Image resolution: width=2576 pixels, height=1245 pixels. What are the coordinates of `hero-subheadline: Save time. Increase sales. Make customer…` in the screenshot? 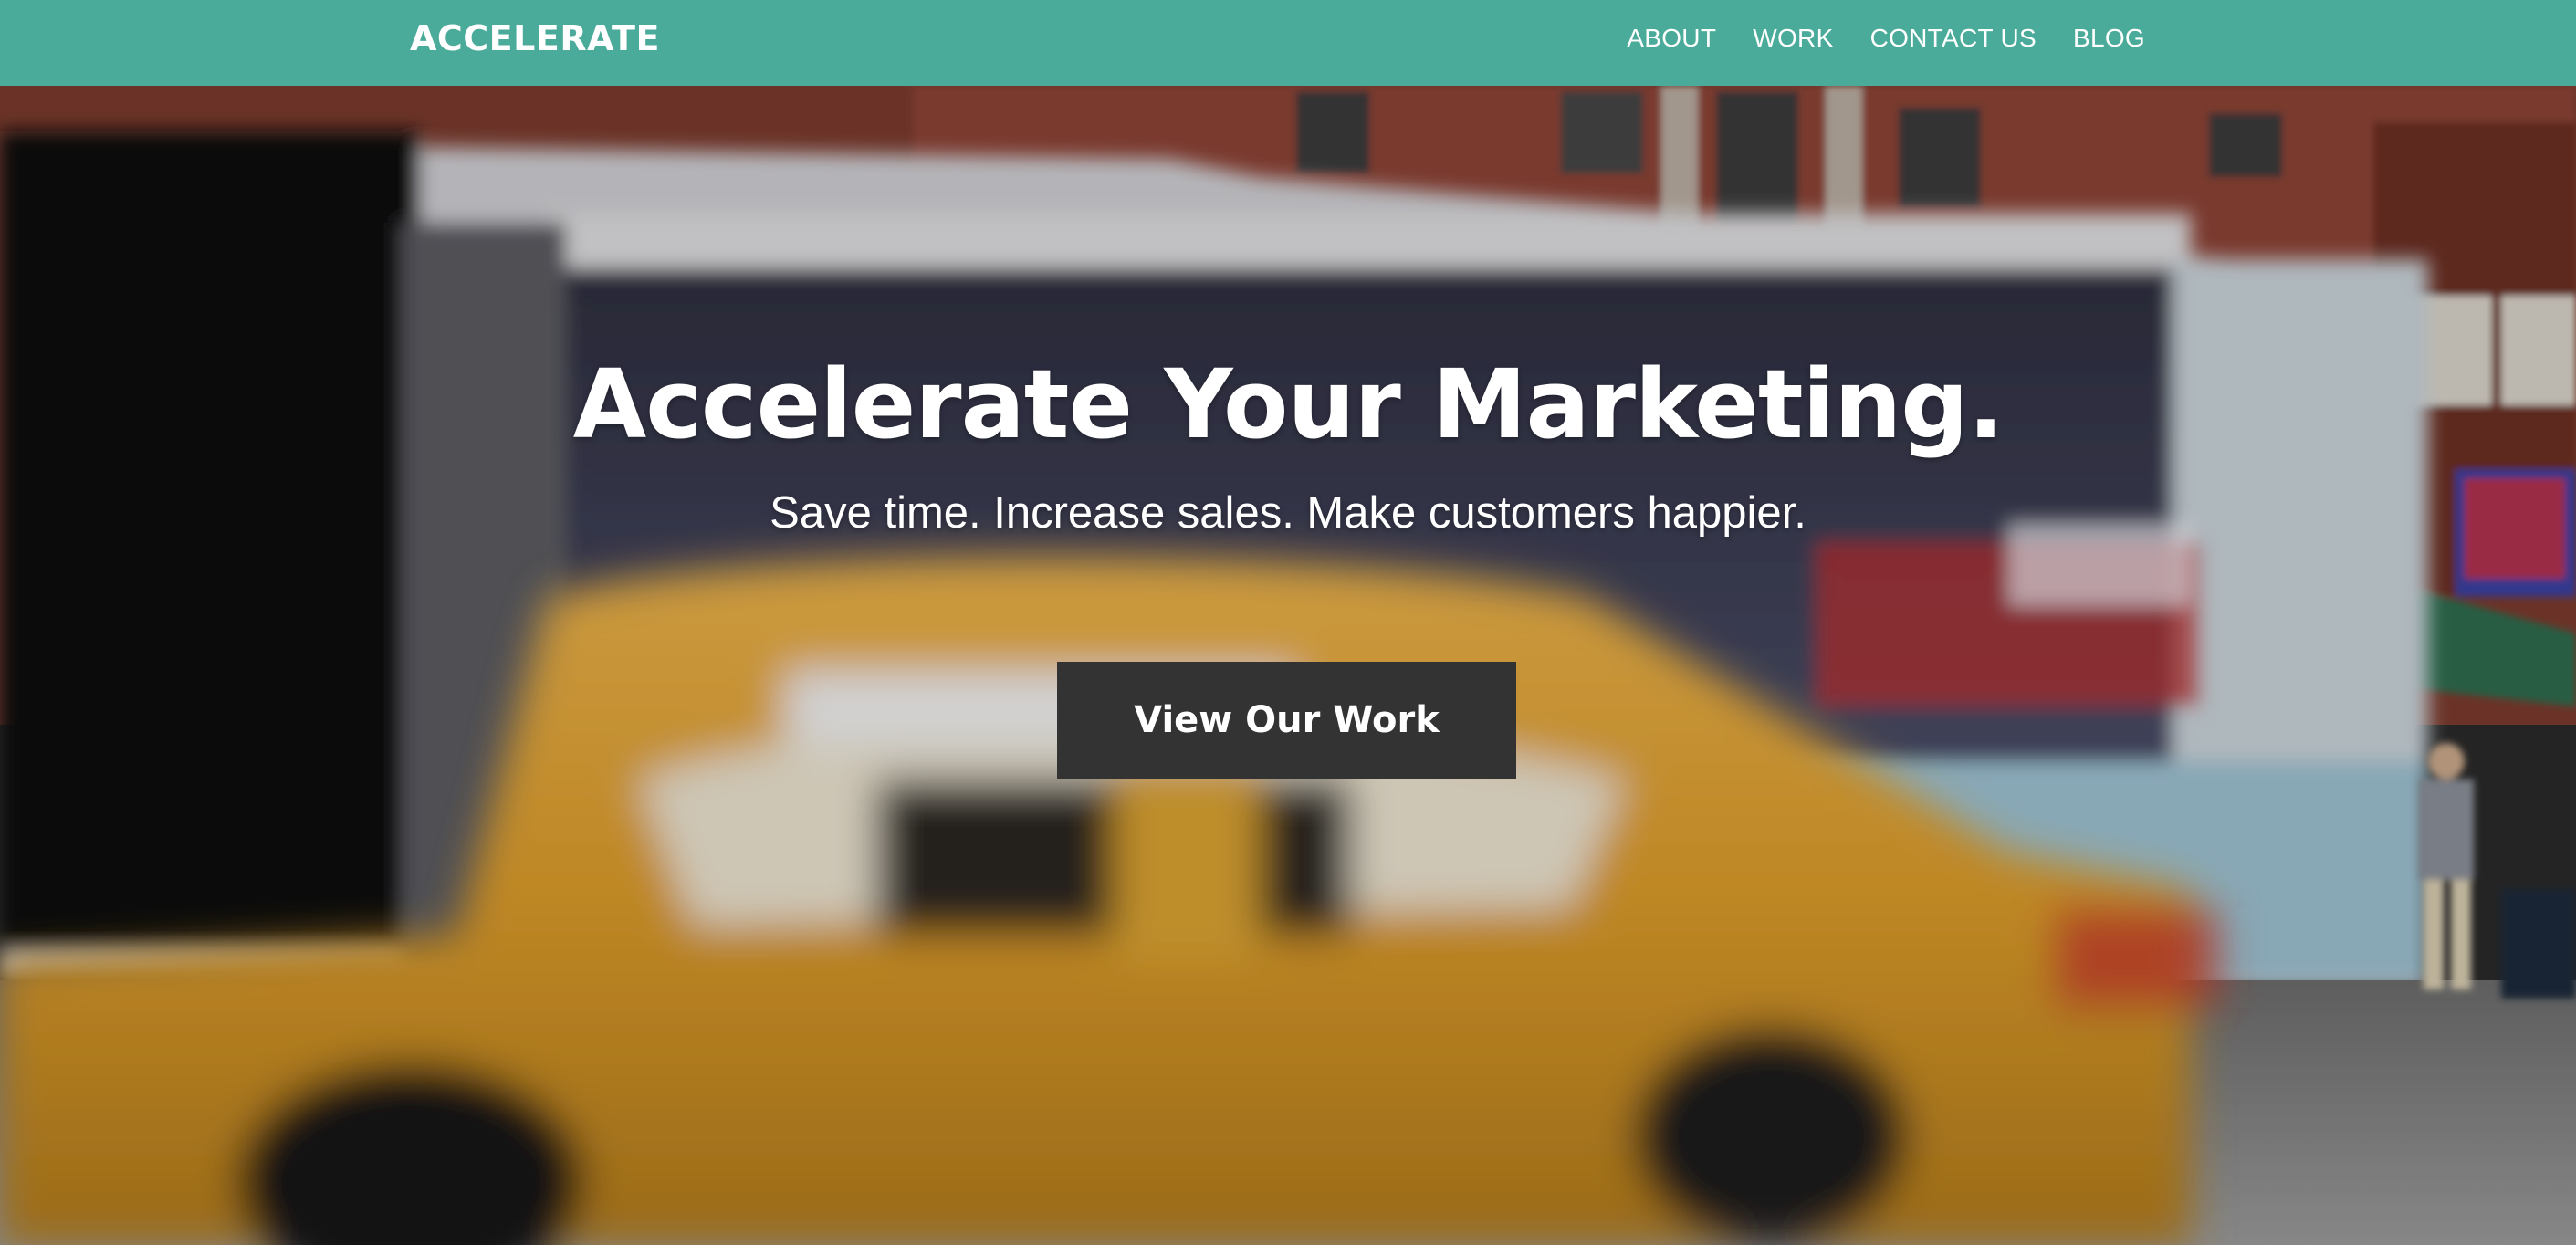 It's located at (1288, 513).